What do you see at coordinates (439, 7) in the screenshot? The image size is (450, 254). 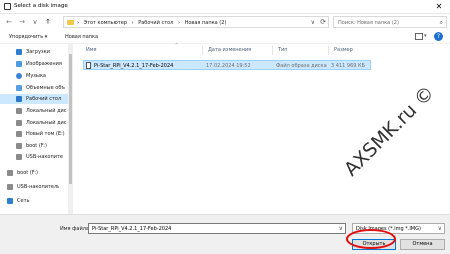 I see `close-icon: ✕` at bounding box center [439, 7].